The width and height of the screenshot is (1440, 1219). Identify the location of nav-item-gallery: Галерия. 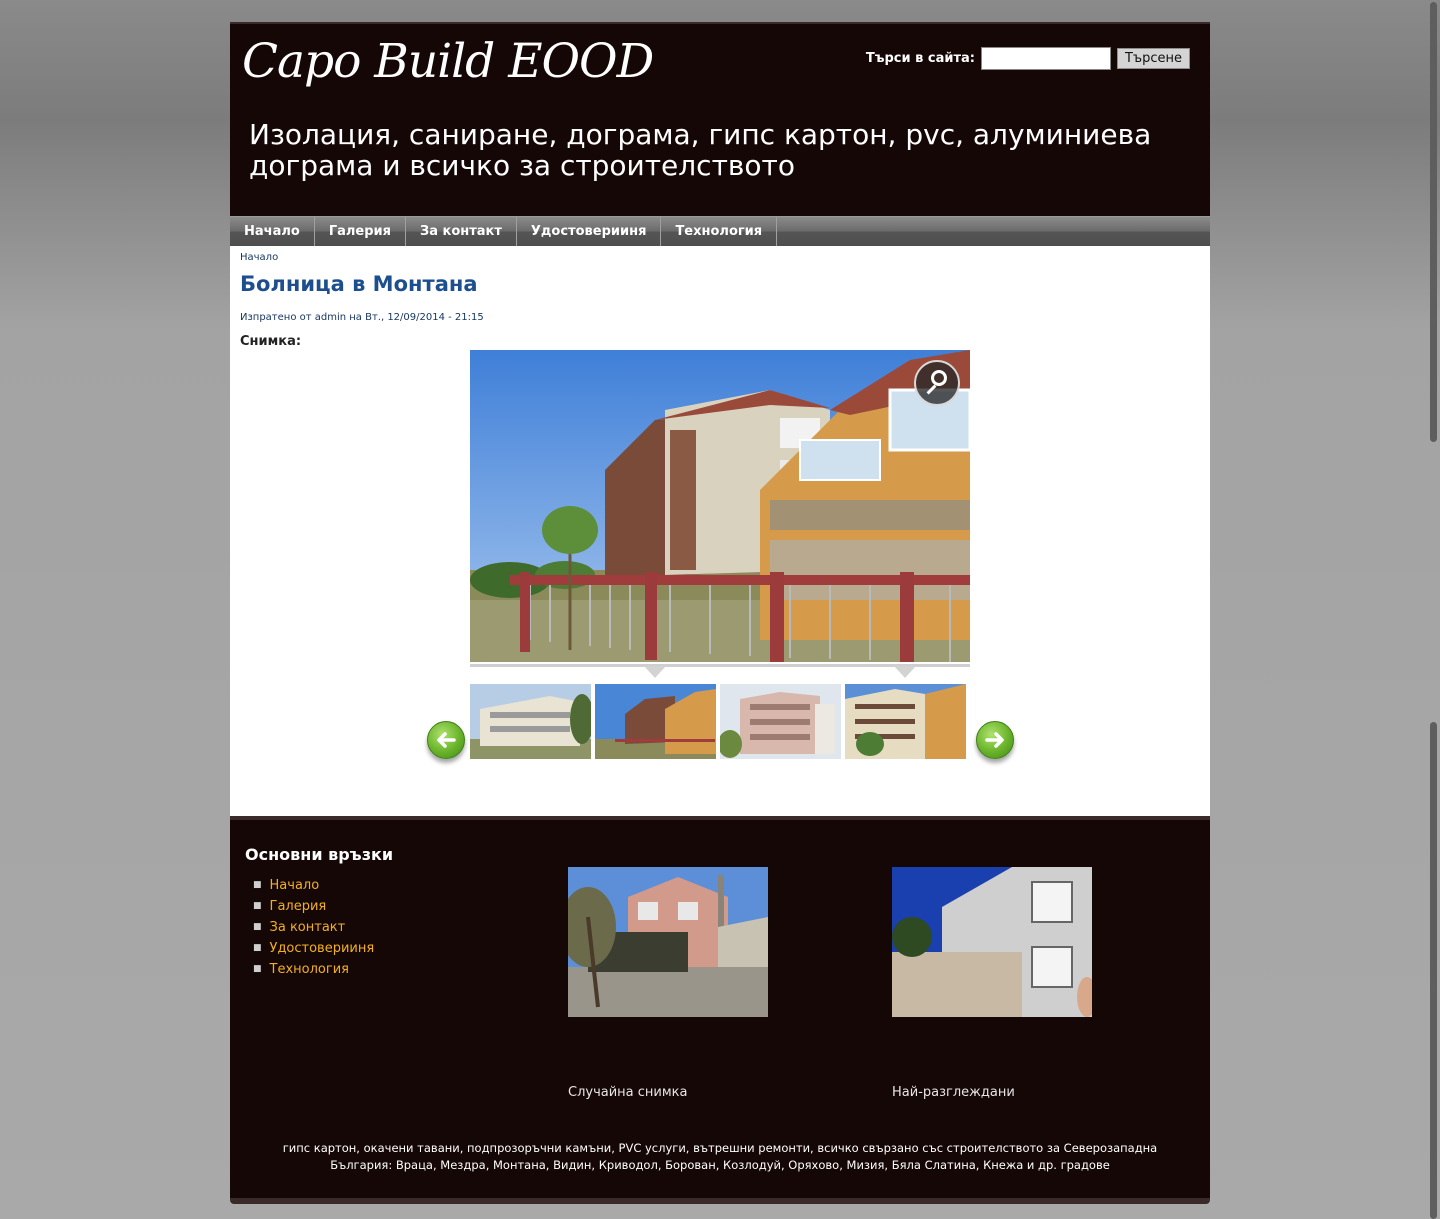
(360, 231).